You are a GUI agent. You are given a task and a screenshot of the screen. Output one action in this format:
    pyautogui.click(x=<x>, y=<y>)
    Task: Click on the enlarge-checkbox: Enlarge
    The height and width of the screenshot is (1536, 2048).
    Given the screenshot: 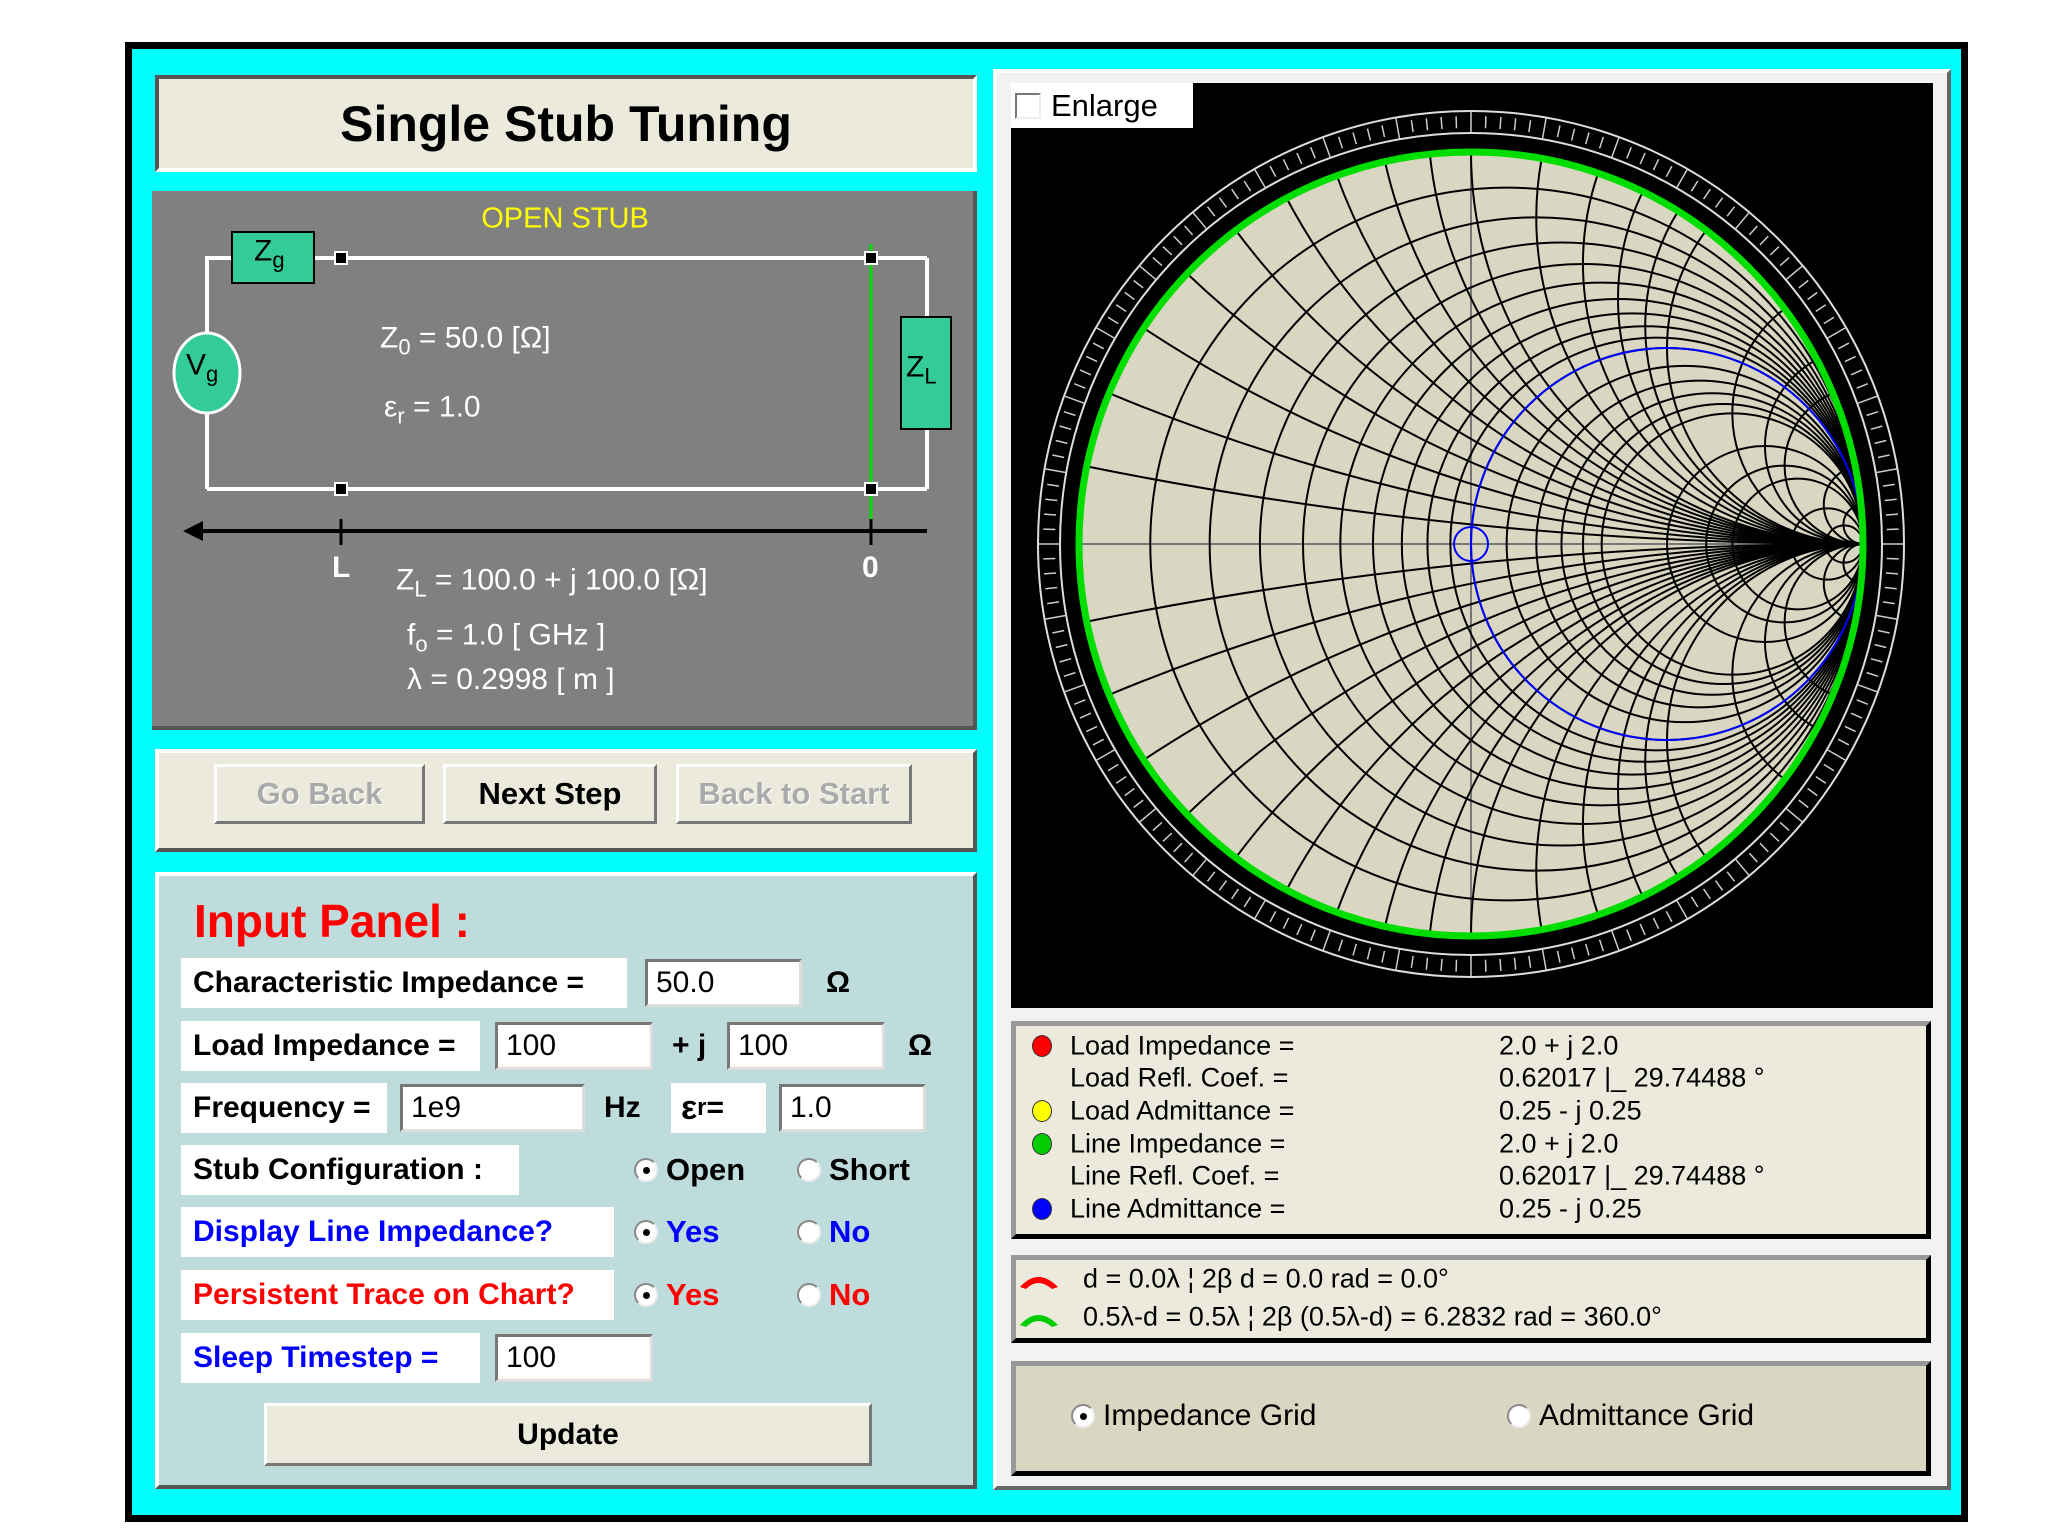 What is the action you would take?
    pyautogui.click(x=1102, y=105)
    